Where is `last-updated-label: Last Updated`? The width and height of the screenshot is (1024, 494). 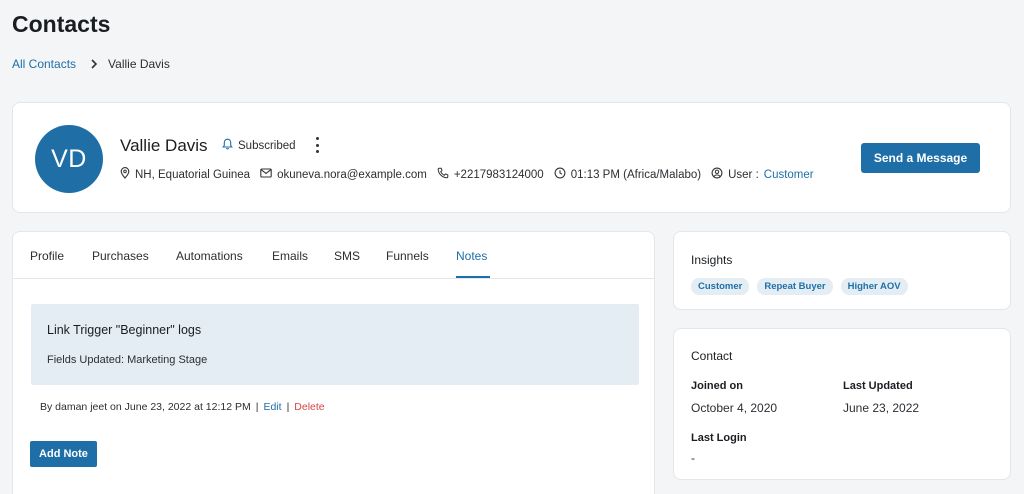
last-updated-label: Last Updated is located at coordinates (878, 386).